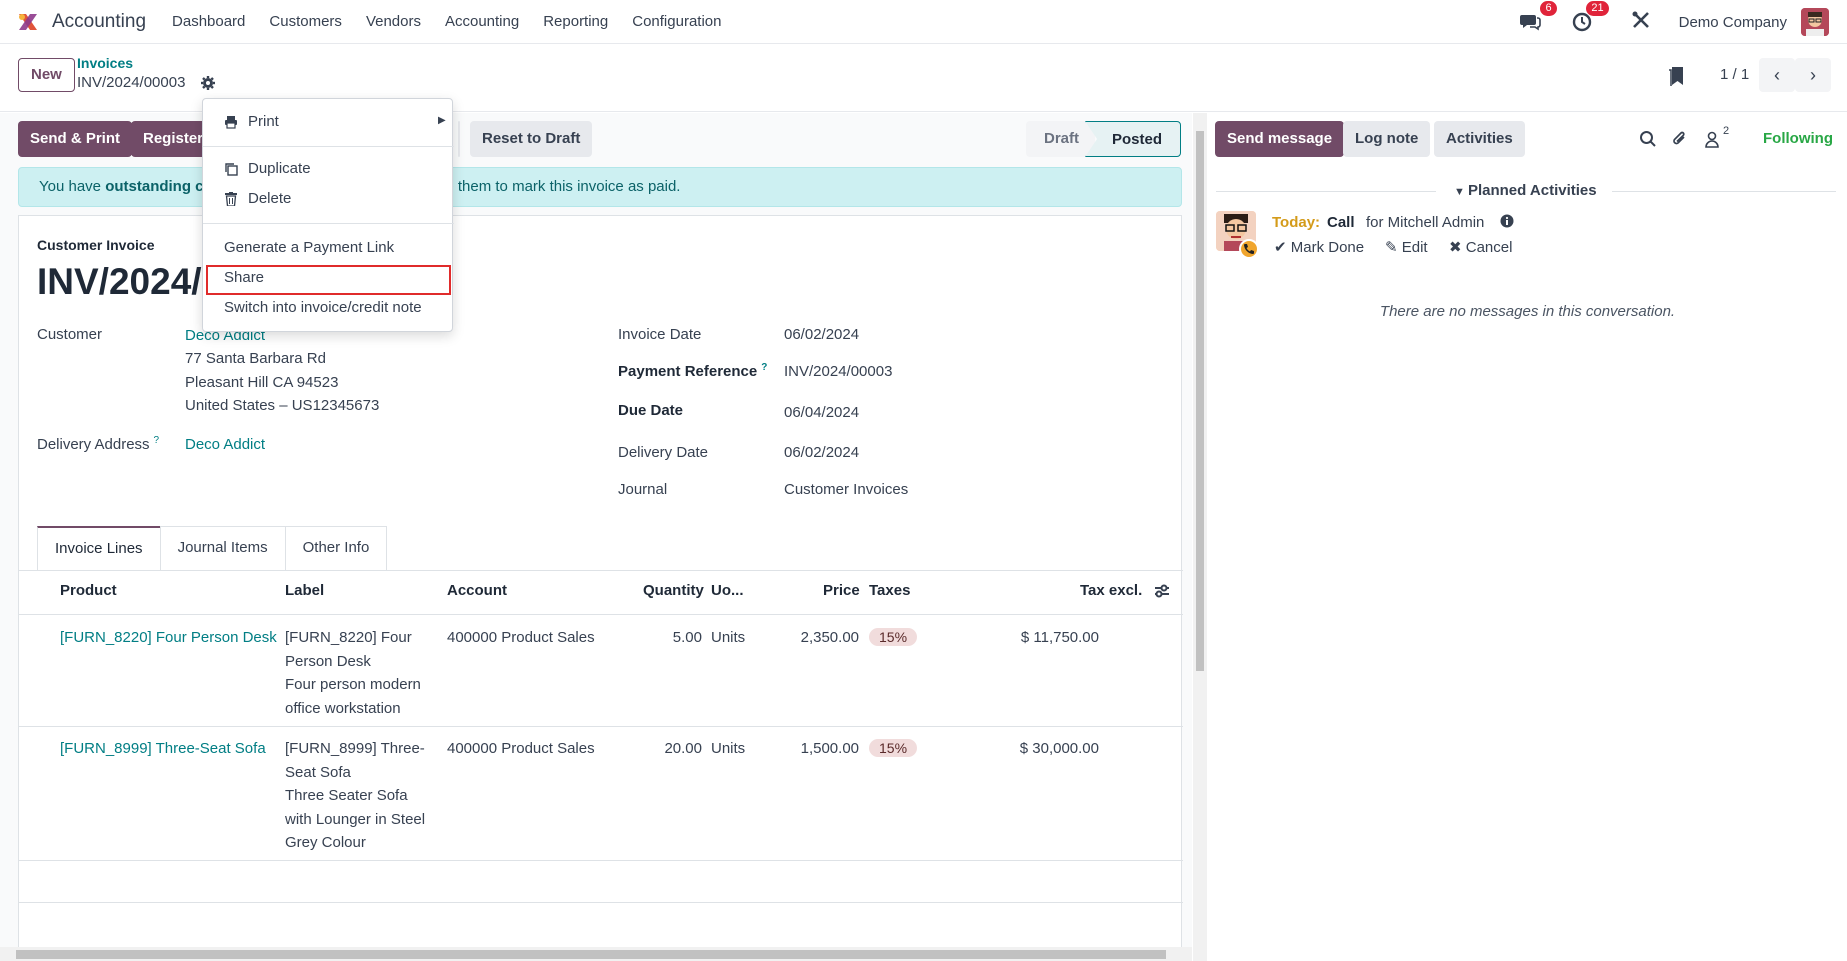 The height and width of the screenshot is (961, 1847). I want to click on planned-divider-right, so click(1724, 191).